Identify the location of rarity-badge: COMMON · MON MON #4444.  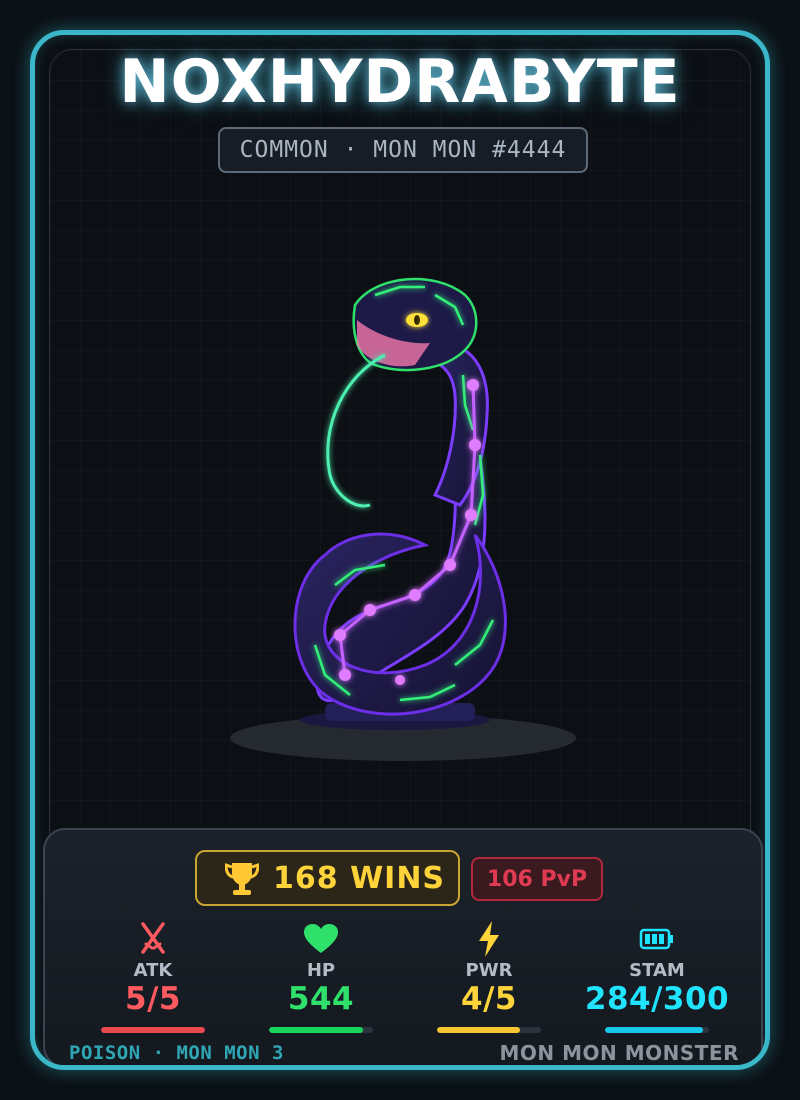
(403, 150).